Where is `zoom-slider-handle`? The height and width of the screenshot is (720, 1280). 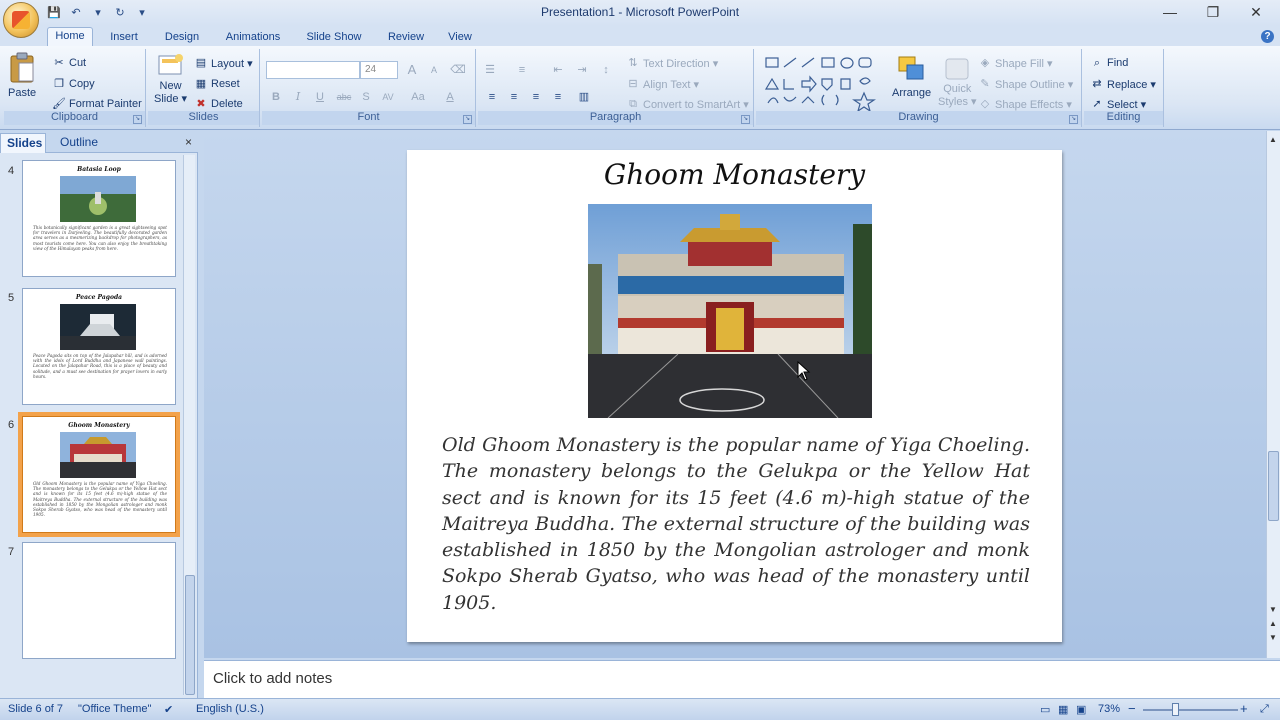
zoom-slider-handle is located at coordinates (1175, 709).